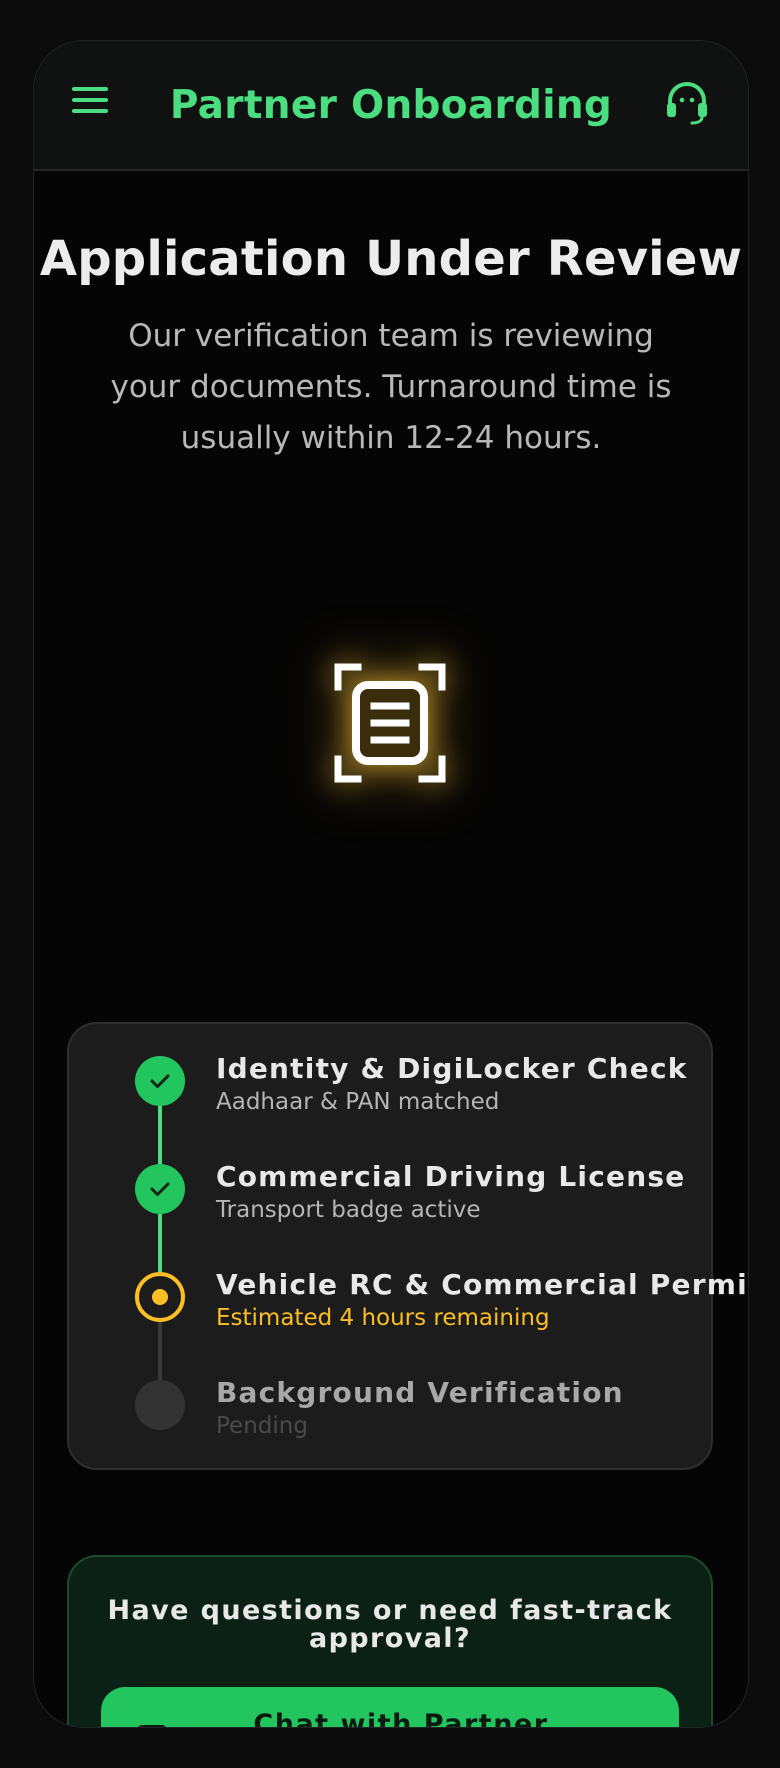 The height and width of the screenshot is (1768, 780). Describe the element at coordinates (452, 1068) in the screenshot. I see `step-title: Identity & DigiLocker Check` at that location.